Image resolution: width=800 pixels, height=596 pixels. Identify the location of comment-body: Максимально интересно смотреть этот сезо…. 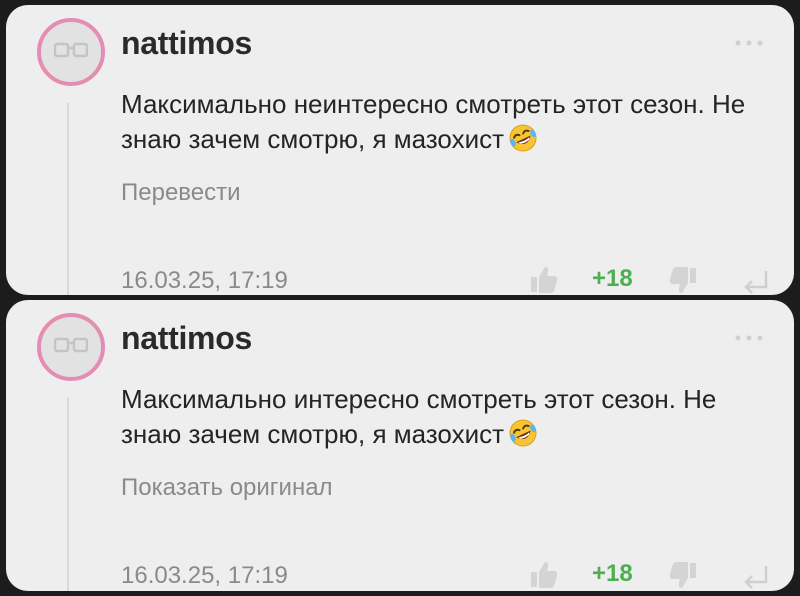
(419, 416).